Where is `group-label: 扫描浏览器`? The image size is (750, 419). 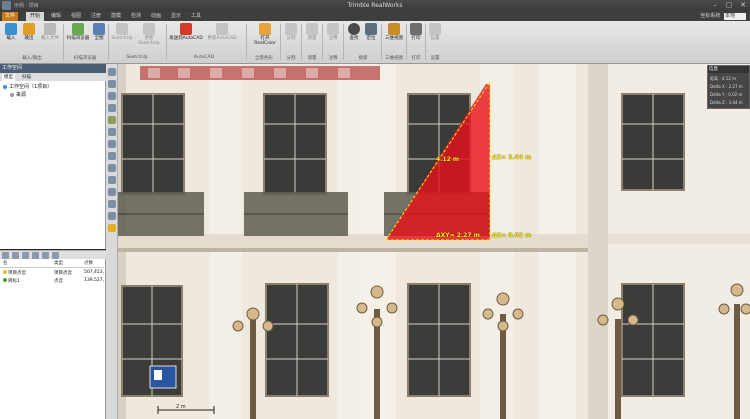
group-label: 扫描浏览器 is located at coordinates (85, 58).